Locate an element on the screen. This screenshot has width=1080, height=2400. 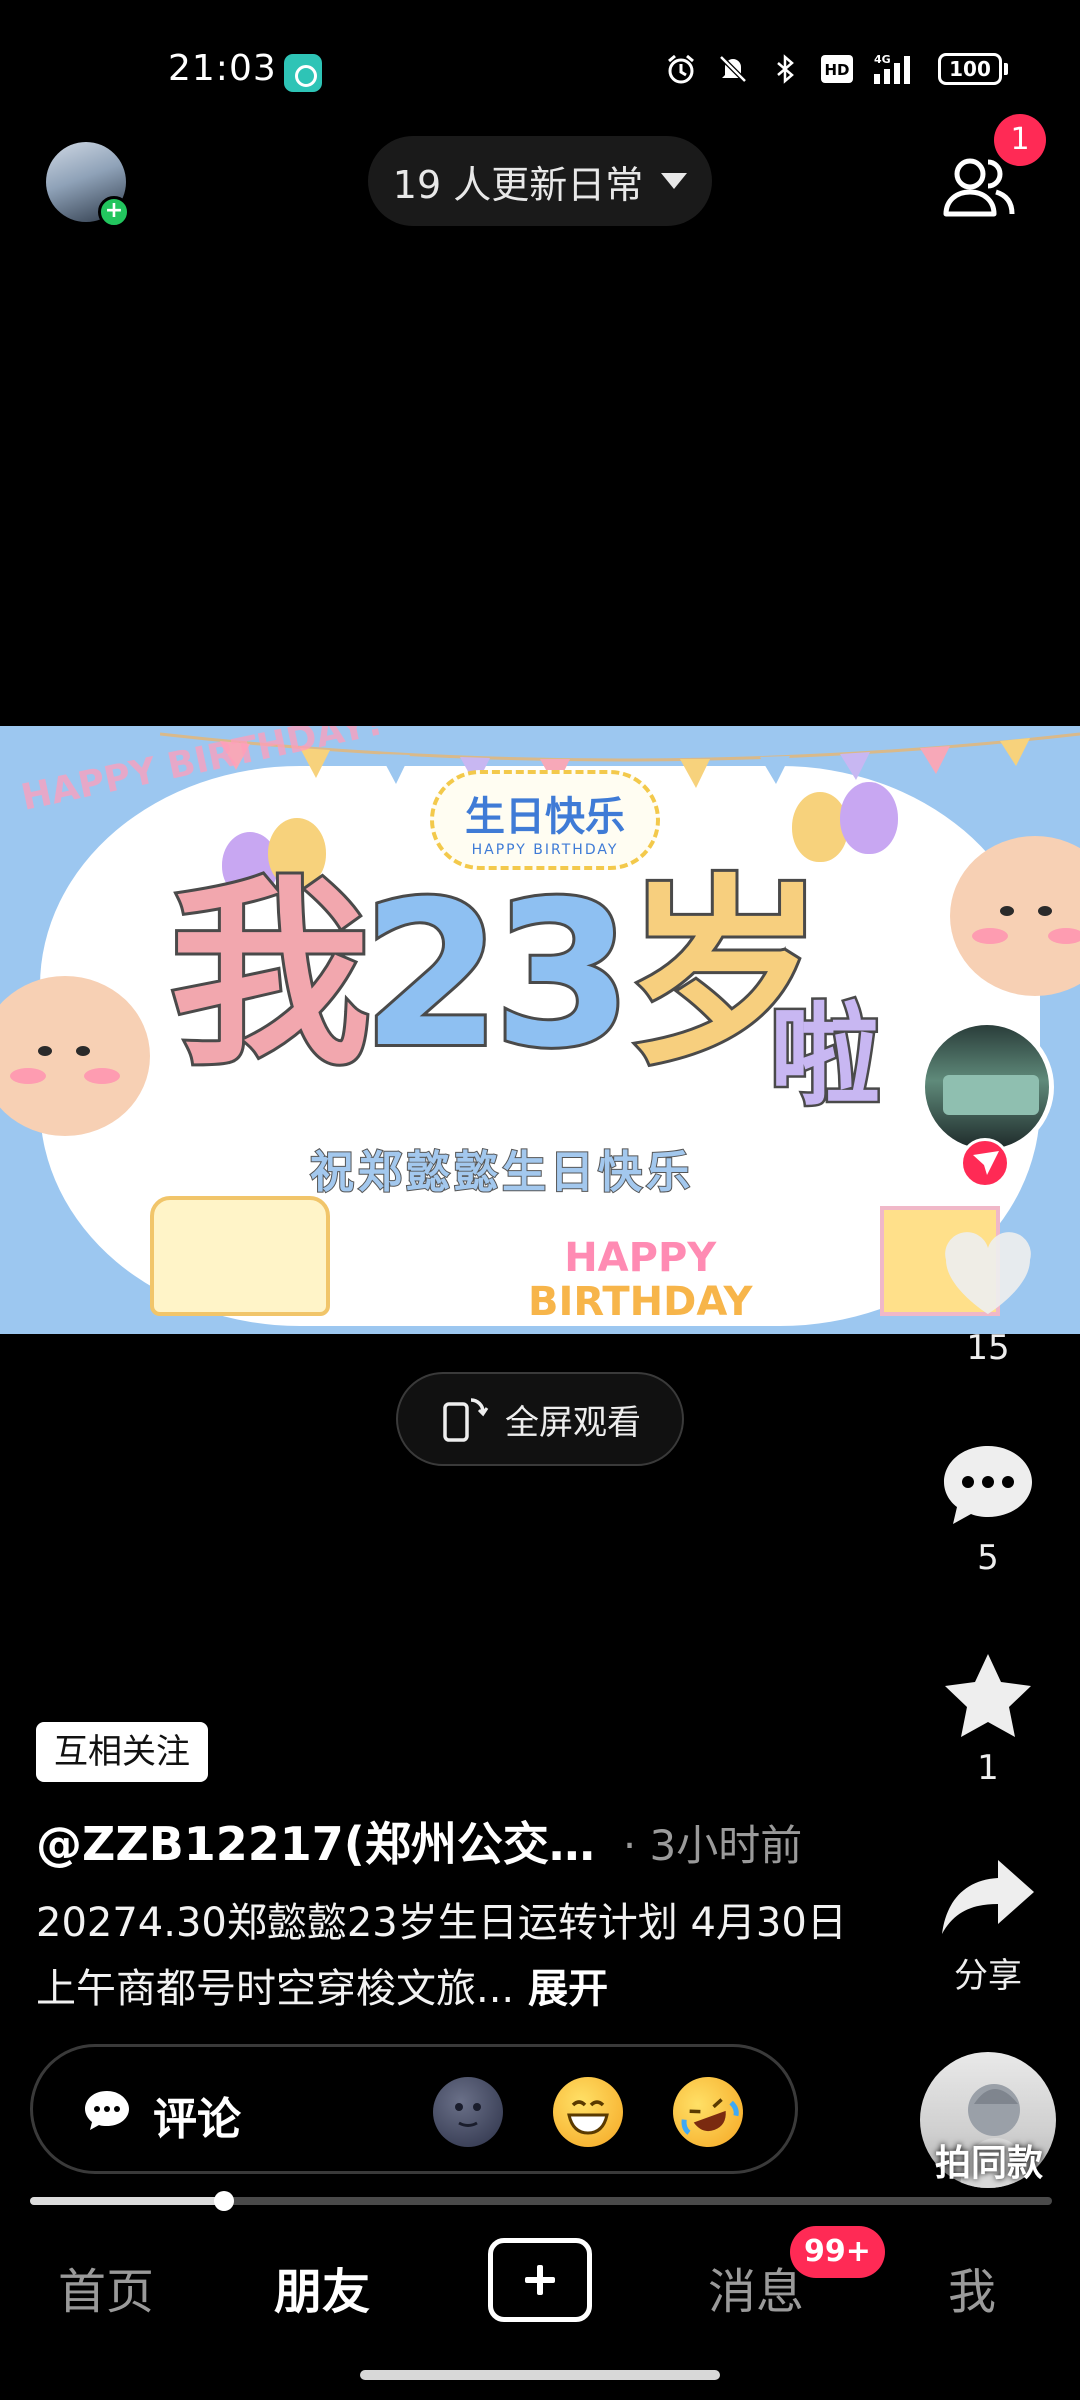
banner-title-badge: 生日快乐 HAPPY BIRTHDAY is located at coordinates (545, 820).